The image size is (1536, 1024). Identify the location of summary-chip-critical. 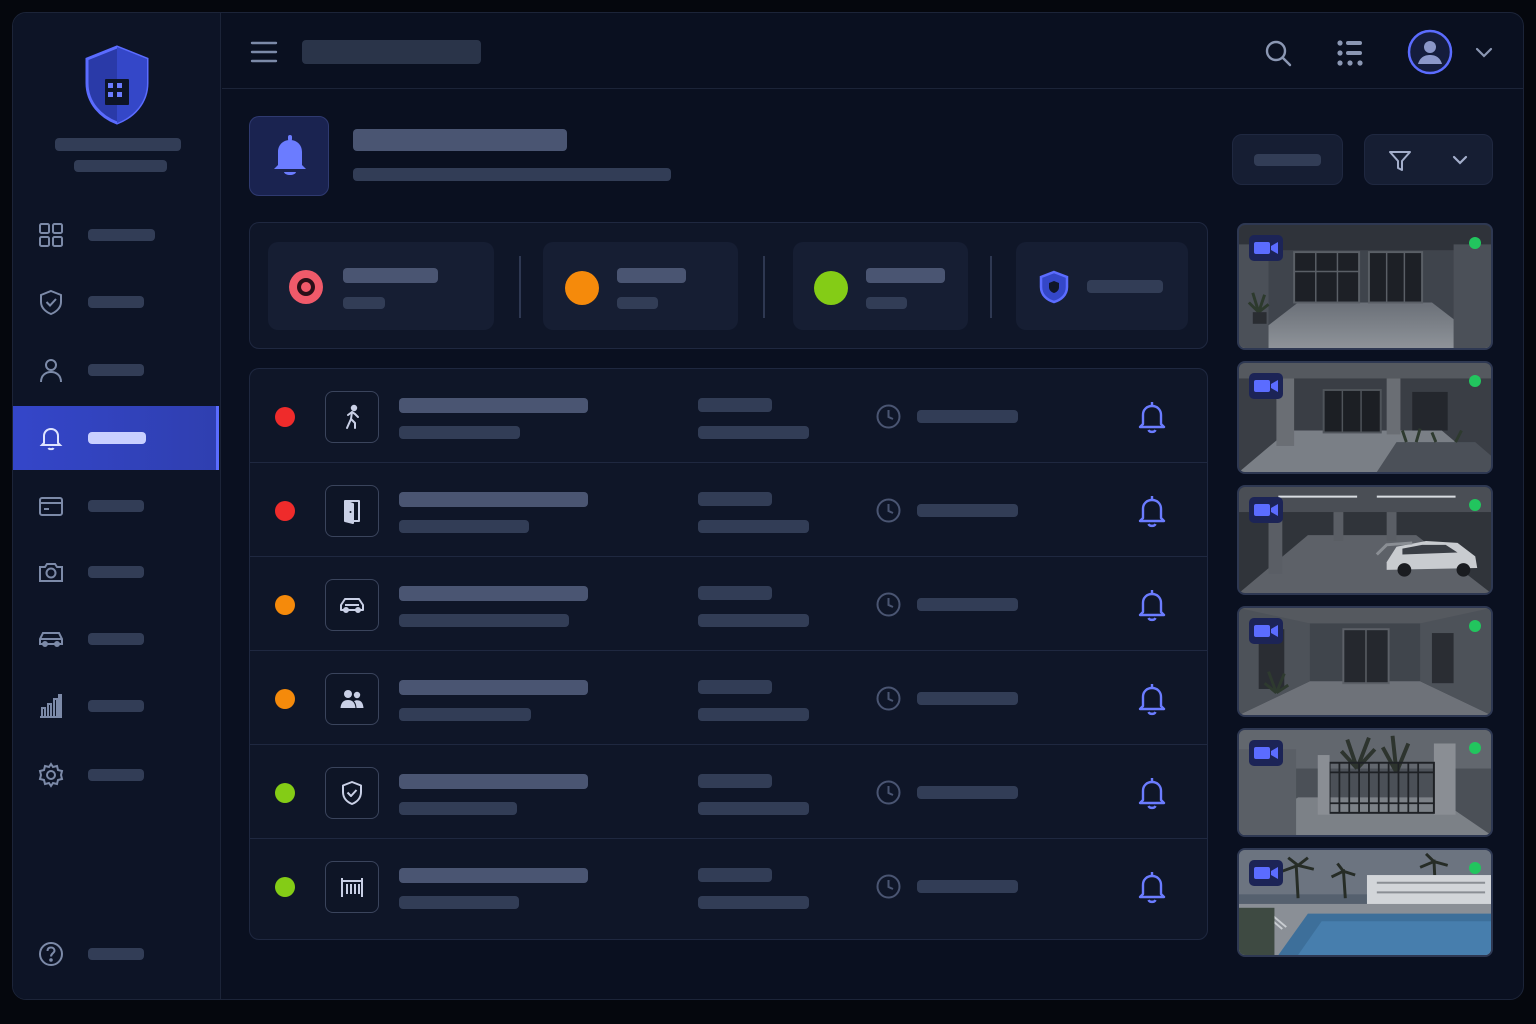
(381, 286).